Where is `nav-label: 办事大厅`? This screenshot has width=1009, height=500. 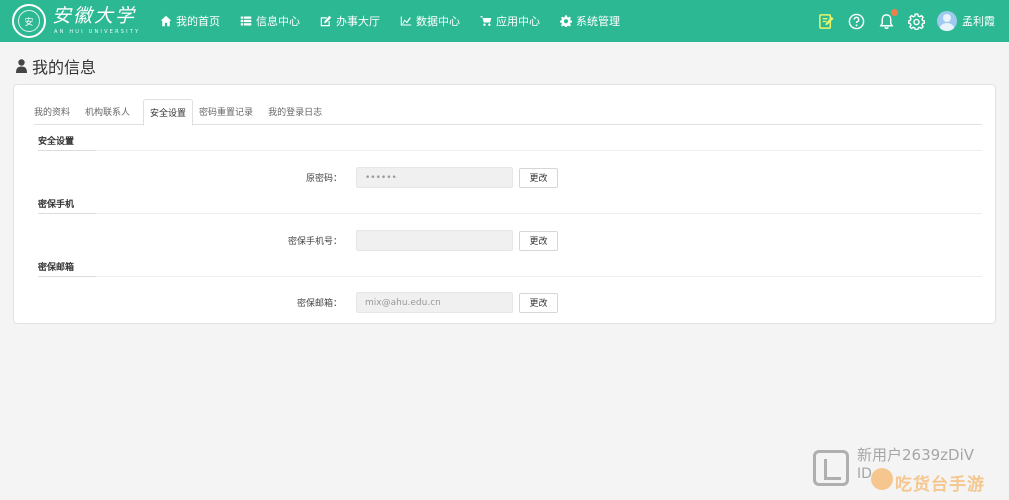 nav-label: 办事大厅 is located at coordinates (358, 21).